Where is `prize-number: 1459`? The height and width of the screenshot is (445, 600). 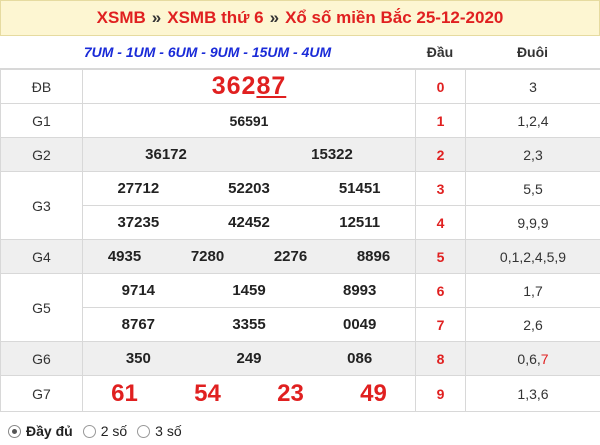 prize-number: 1459 is located at coordinates (249, 290).